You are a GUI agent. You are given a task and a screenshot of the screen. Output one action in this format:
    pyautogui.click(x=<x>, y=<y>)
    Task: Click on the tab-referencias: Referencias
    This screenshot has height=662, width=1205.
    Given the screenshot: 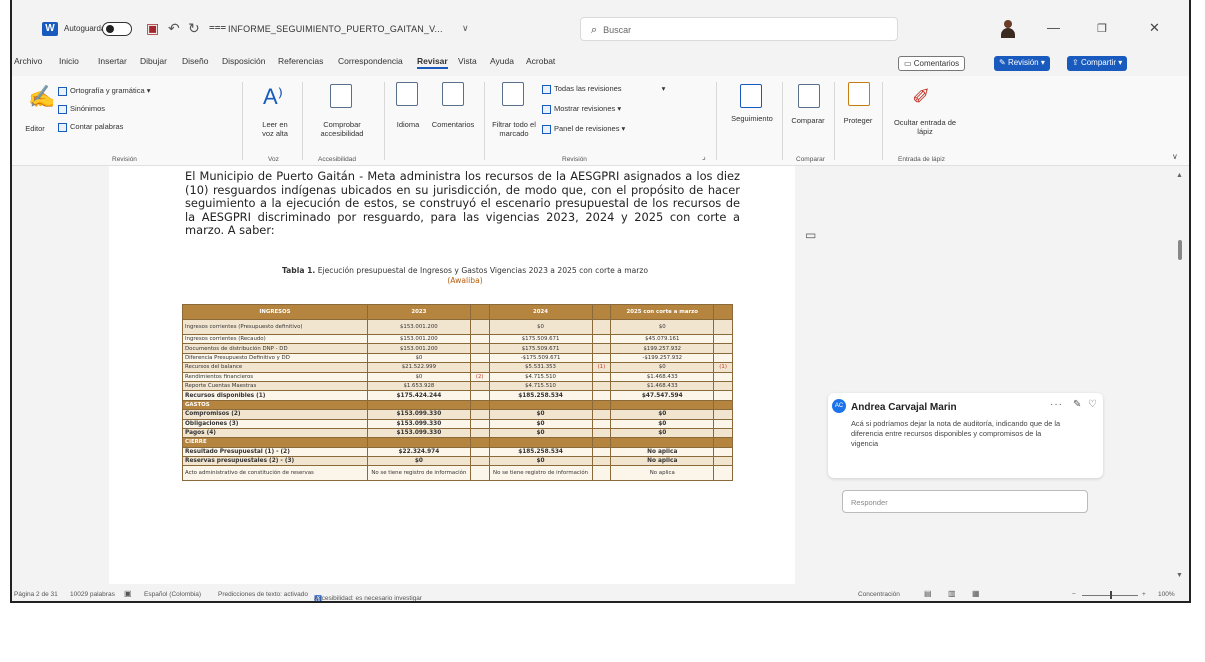 What is the action you would take?
    pyautogui.click(x=300, y=61)
    